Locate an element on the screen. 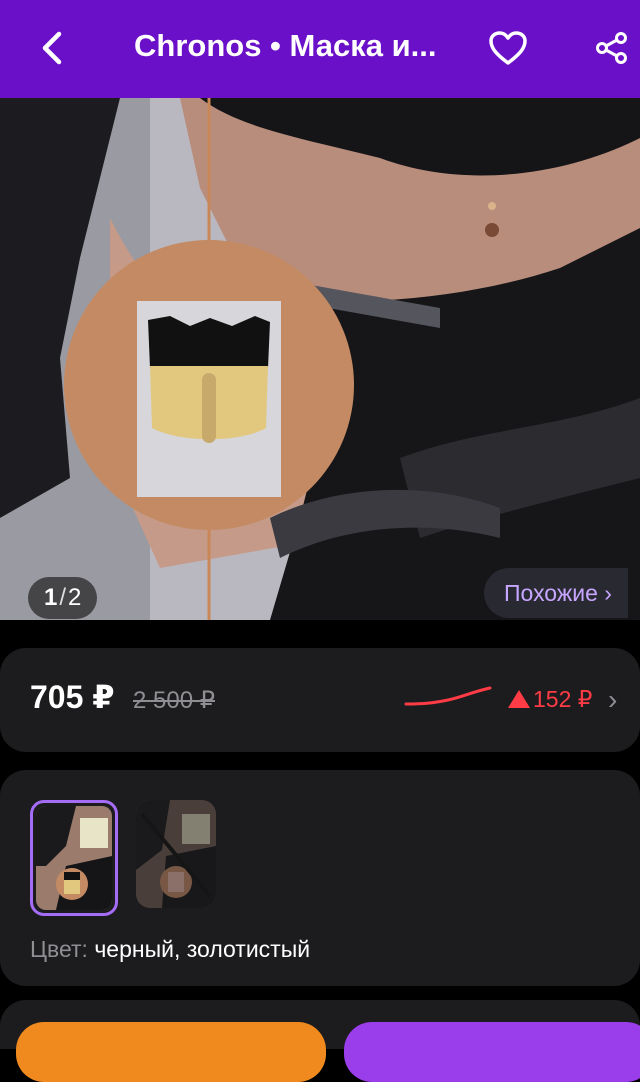 This screenshot has height=1082, width=640. favorite-button is located at coordinates (508, 48).